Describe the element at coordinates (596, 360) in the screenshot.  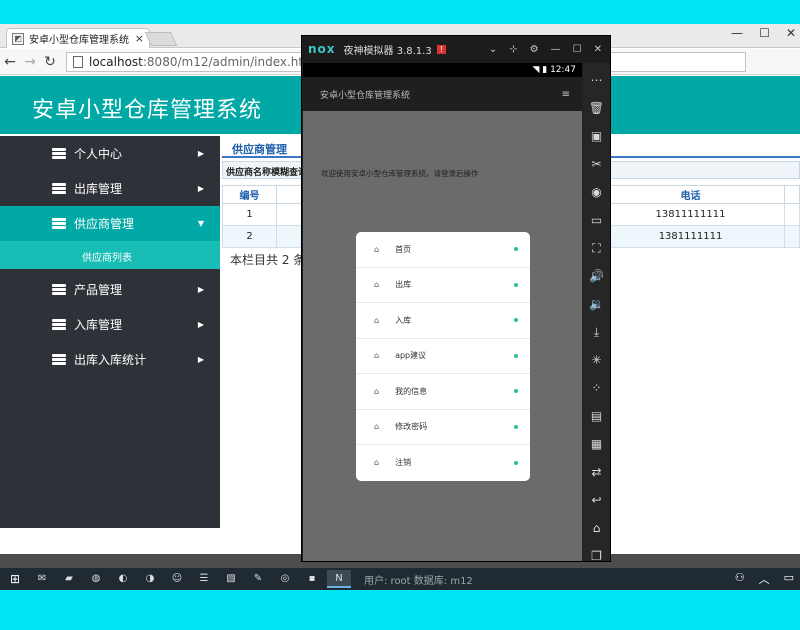
I see `loading-icon: ✳` at that location.